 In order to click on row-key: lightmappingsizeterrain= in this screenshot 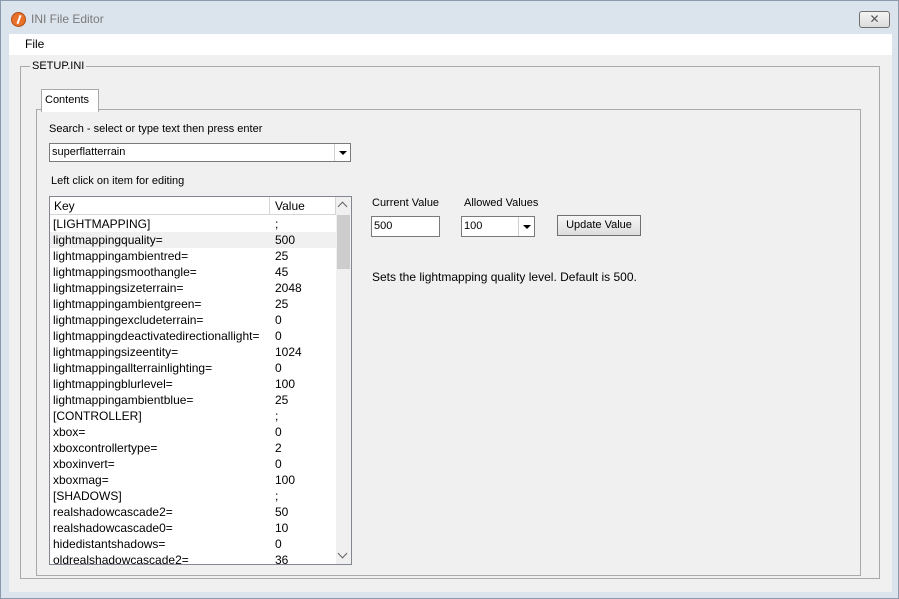, I will do `click(118, 288)`.